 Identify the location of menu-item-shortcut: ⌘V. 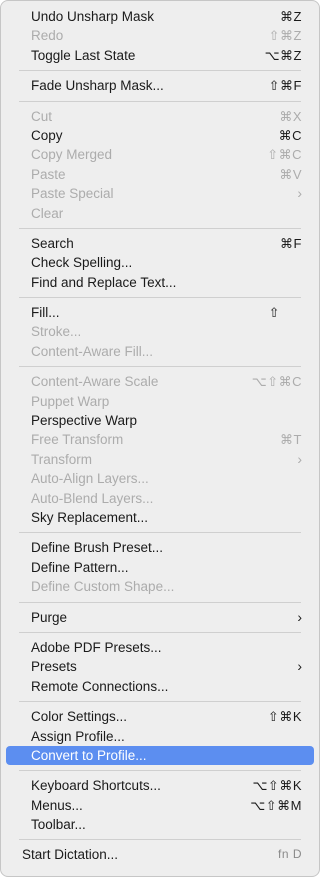
(290, 174).